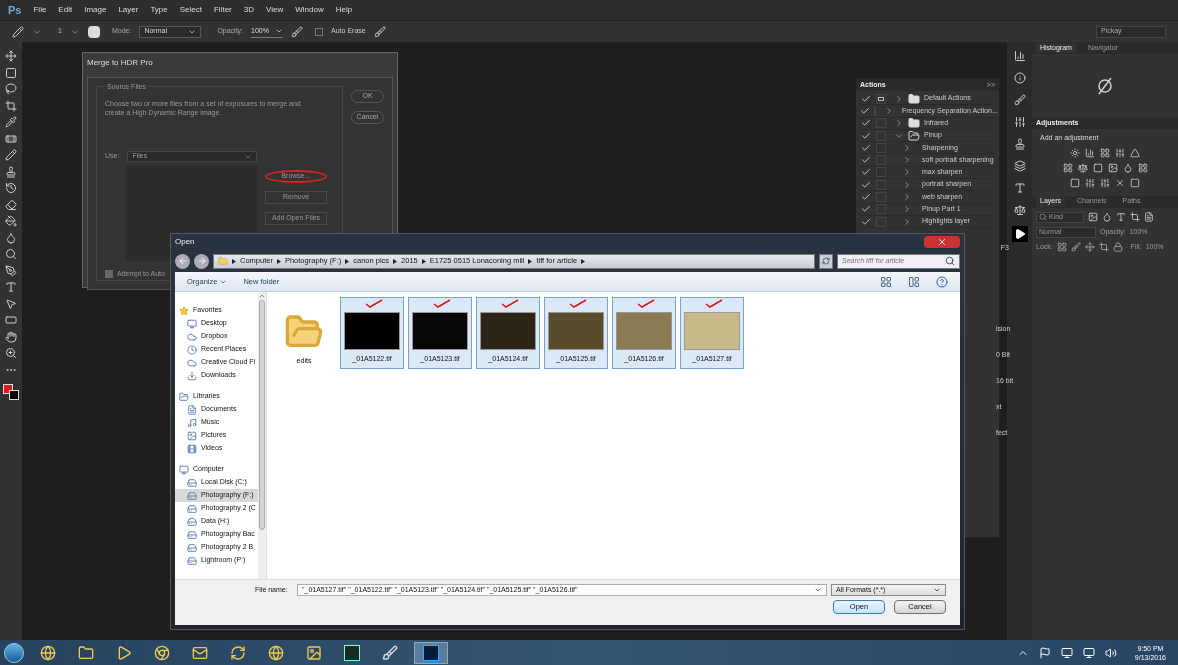 This screenshot has width=1178, height=665. Describe the element at coordinates (1019, 234) in the screenshot. I see `play-button` at that location.